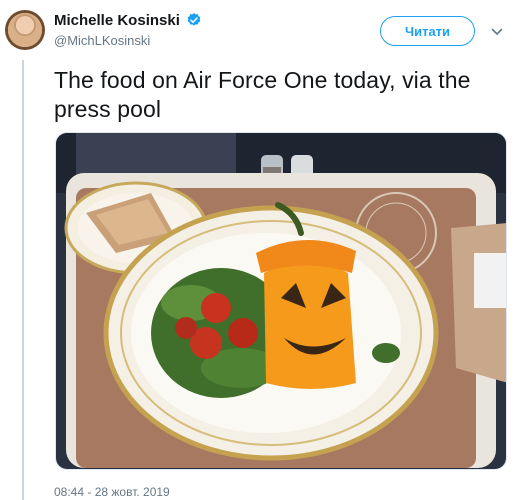  Describe the element at coordinates (497, 32) in the screenshot. I see `chevron-down-icon` at that location.